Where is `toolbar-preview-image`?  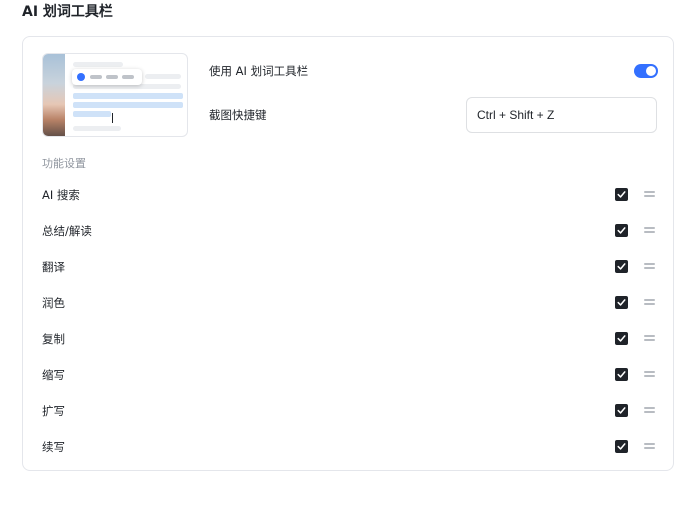 toolbar-preview-image is located at coordinates (115, 95).